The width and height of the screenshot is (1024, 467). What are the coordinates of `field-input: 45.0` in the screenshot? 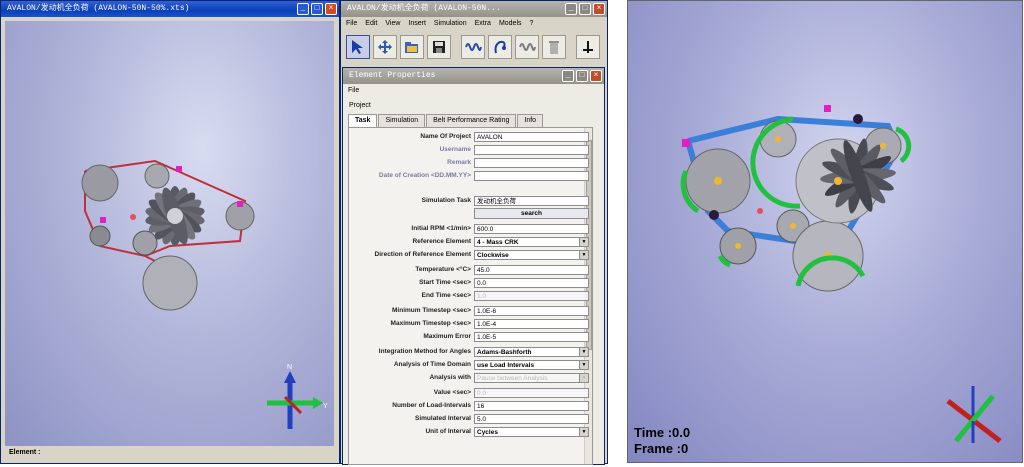 It's located at (531, 270).